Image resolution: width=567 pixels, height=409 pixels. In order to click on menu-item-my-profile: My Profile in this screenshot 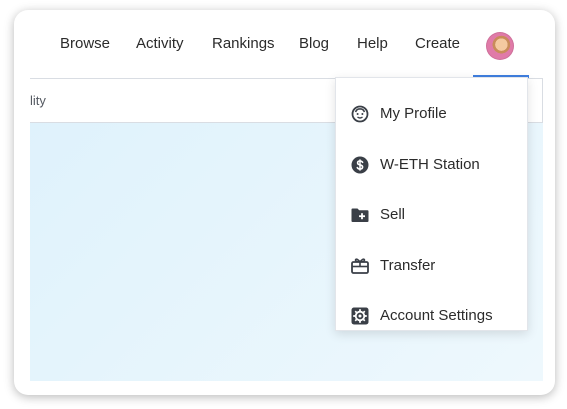, I will do `click(432, 114)`.